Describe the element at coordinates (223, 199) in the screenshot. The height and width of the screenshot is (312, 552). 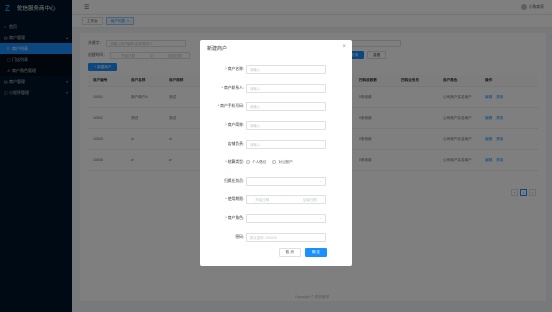
I see `field-label: *使用期限:` at that location.